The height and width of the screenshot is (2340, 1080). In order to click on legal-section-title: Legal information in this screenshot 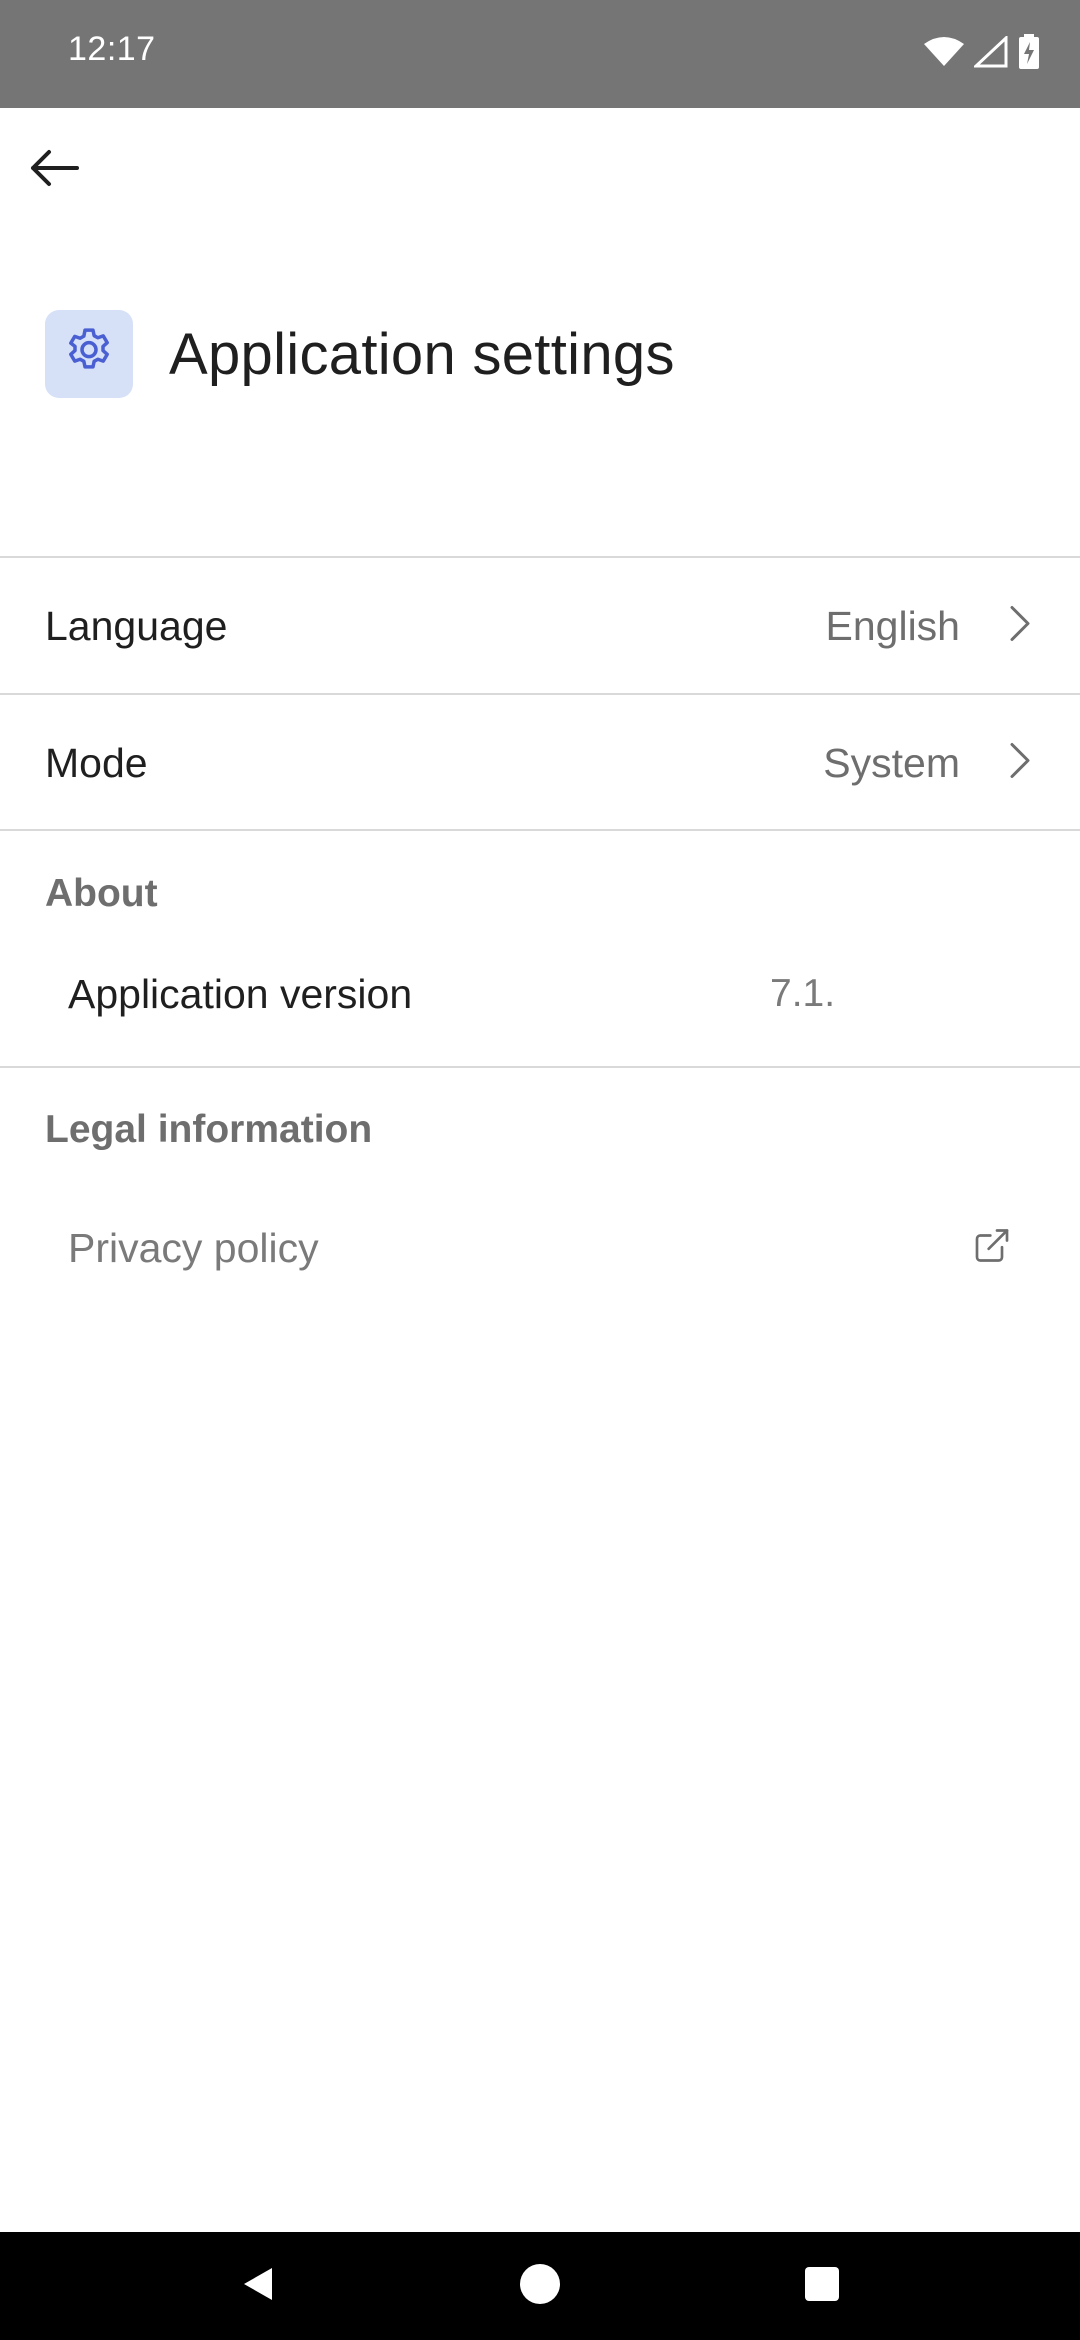, I will do `click(209, 1129)`.